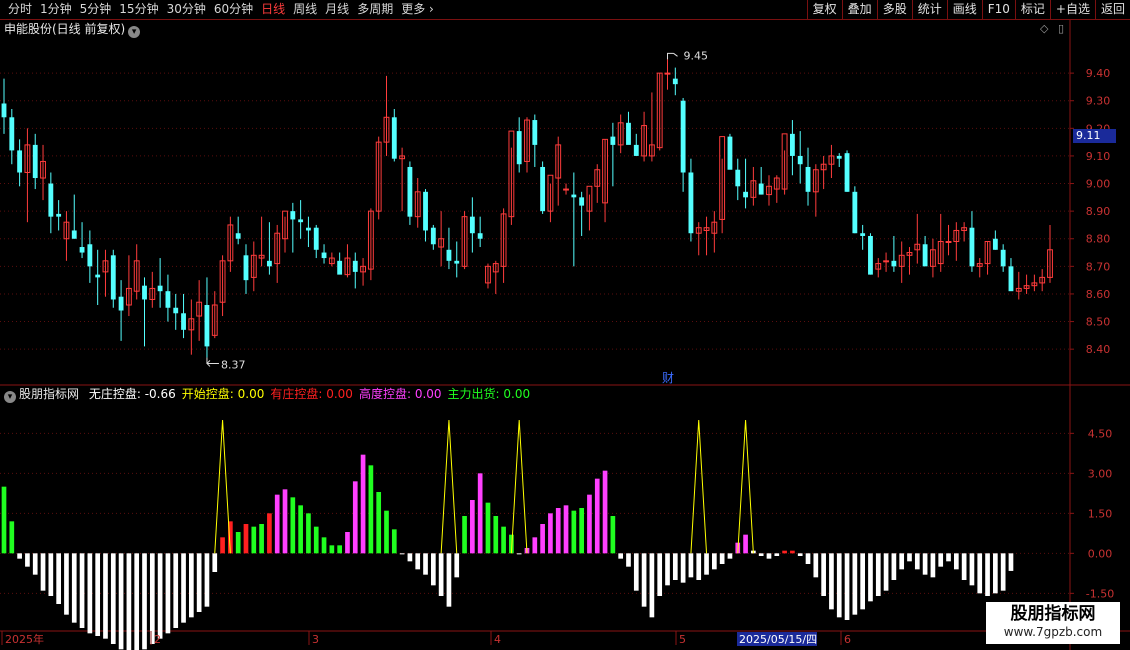  I want to click on cursor-date: 2025/05/15/四, so click(778, 639).